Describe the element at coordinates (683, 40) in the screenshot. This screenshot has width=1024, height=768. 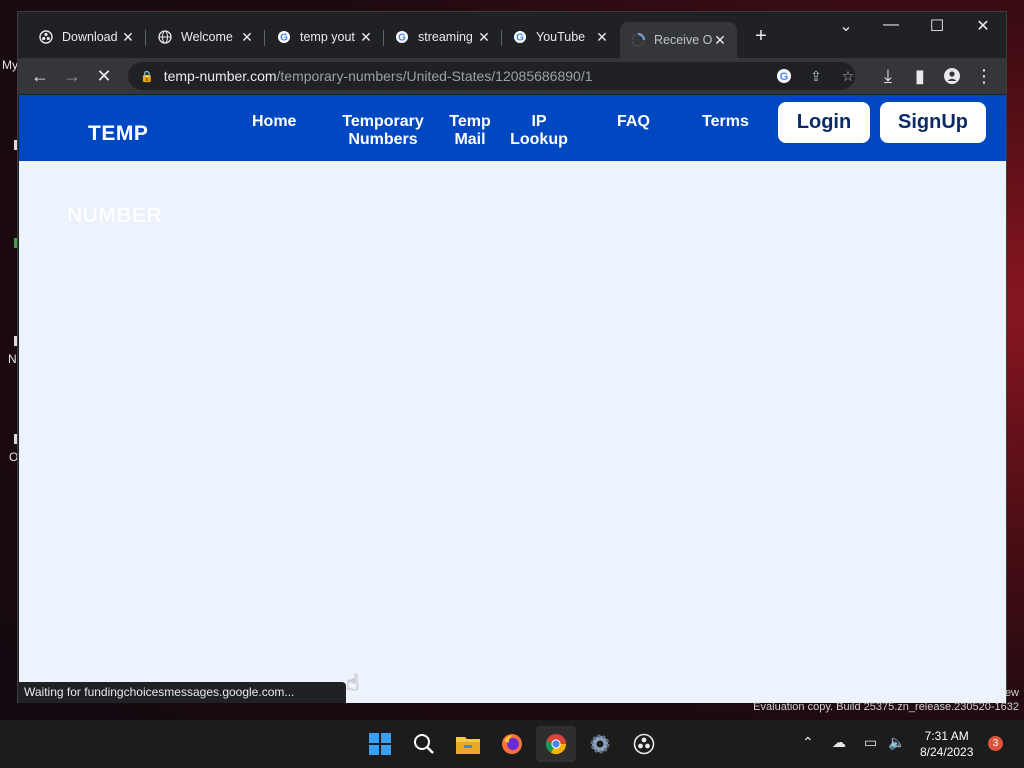
I see `tab-title: Receive O` at that location.